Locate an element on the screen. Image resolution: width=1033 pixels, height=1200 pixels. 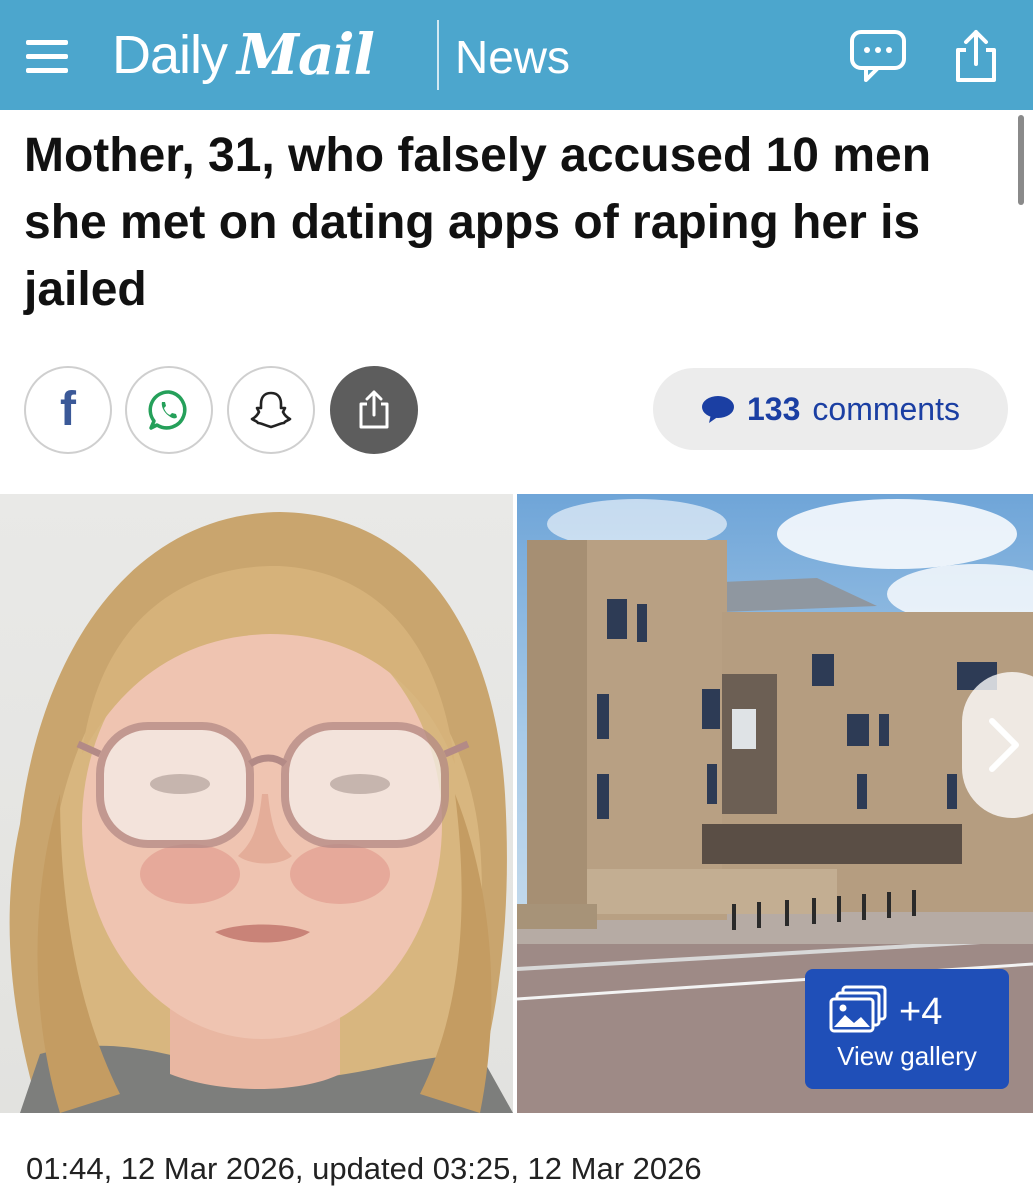
top-navigation-bar: Daily Mail News is located at coordinates (516, 55).